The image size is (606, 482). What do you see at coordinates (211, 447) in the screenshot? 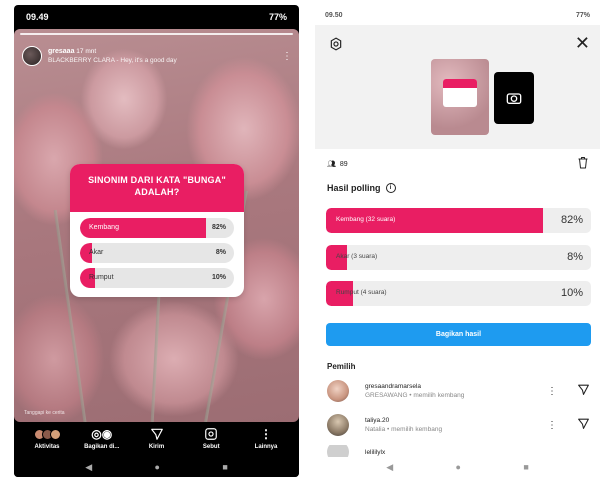
I see `mention-label: Sebut` at bounding box center [211, 447].